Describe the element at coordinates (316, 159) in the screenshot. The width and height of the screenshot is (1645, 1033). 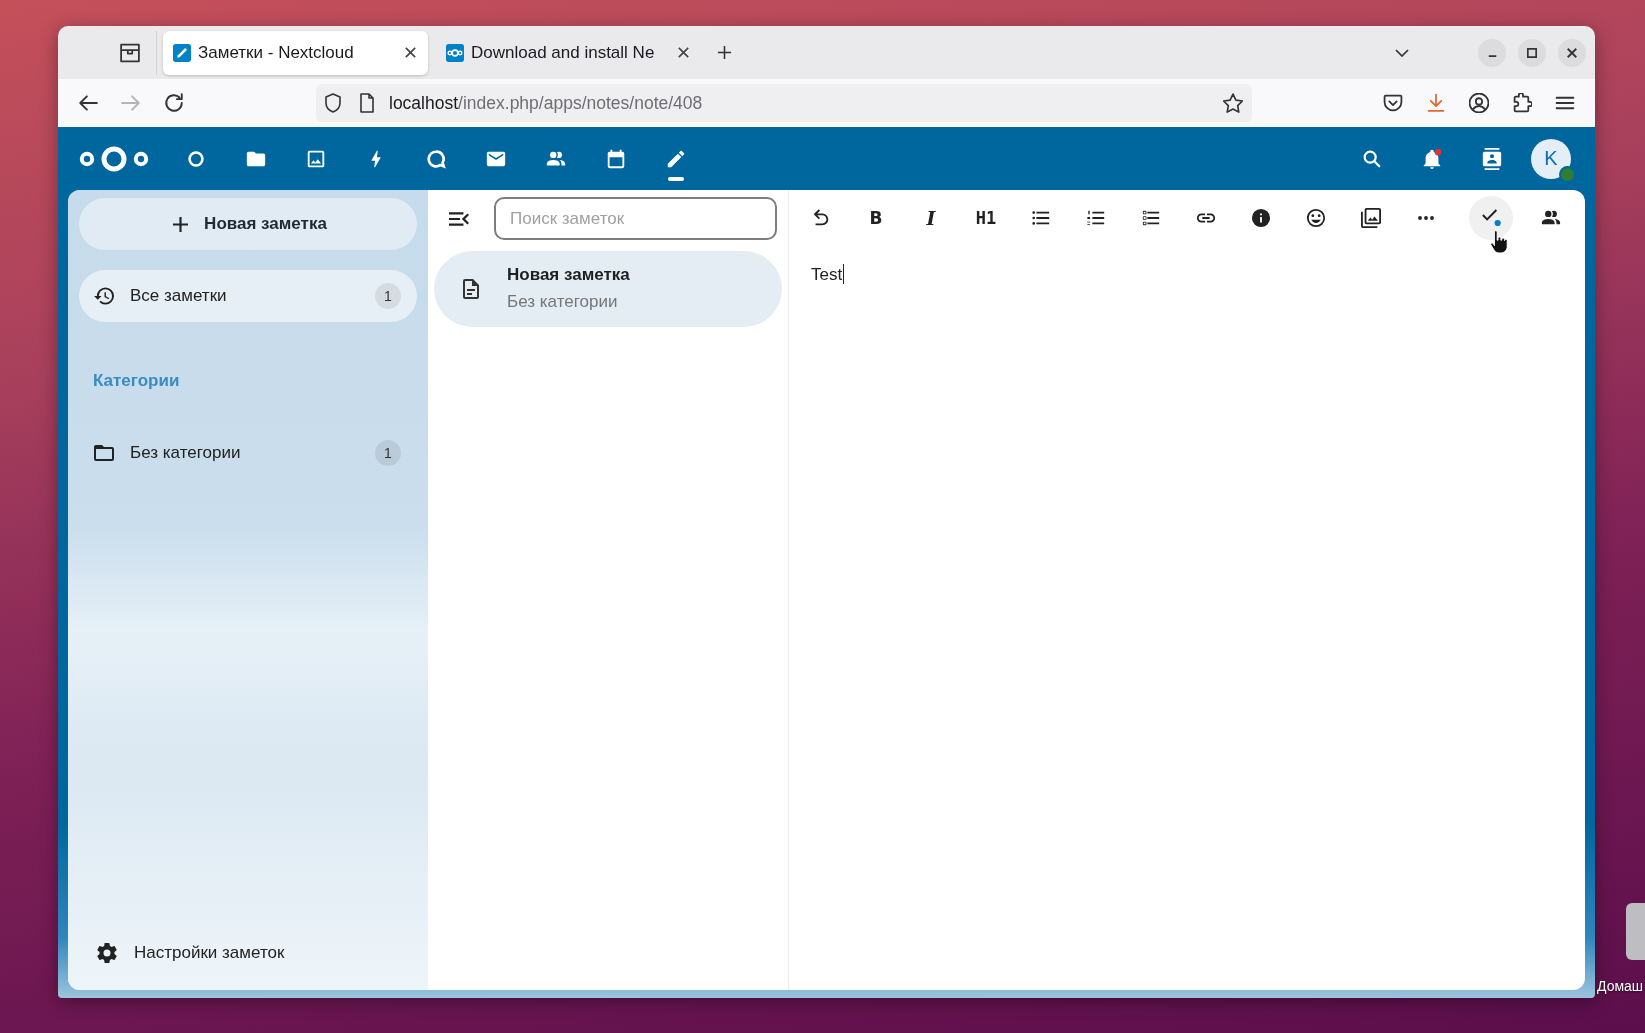
I see `image-icon` at that location.